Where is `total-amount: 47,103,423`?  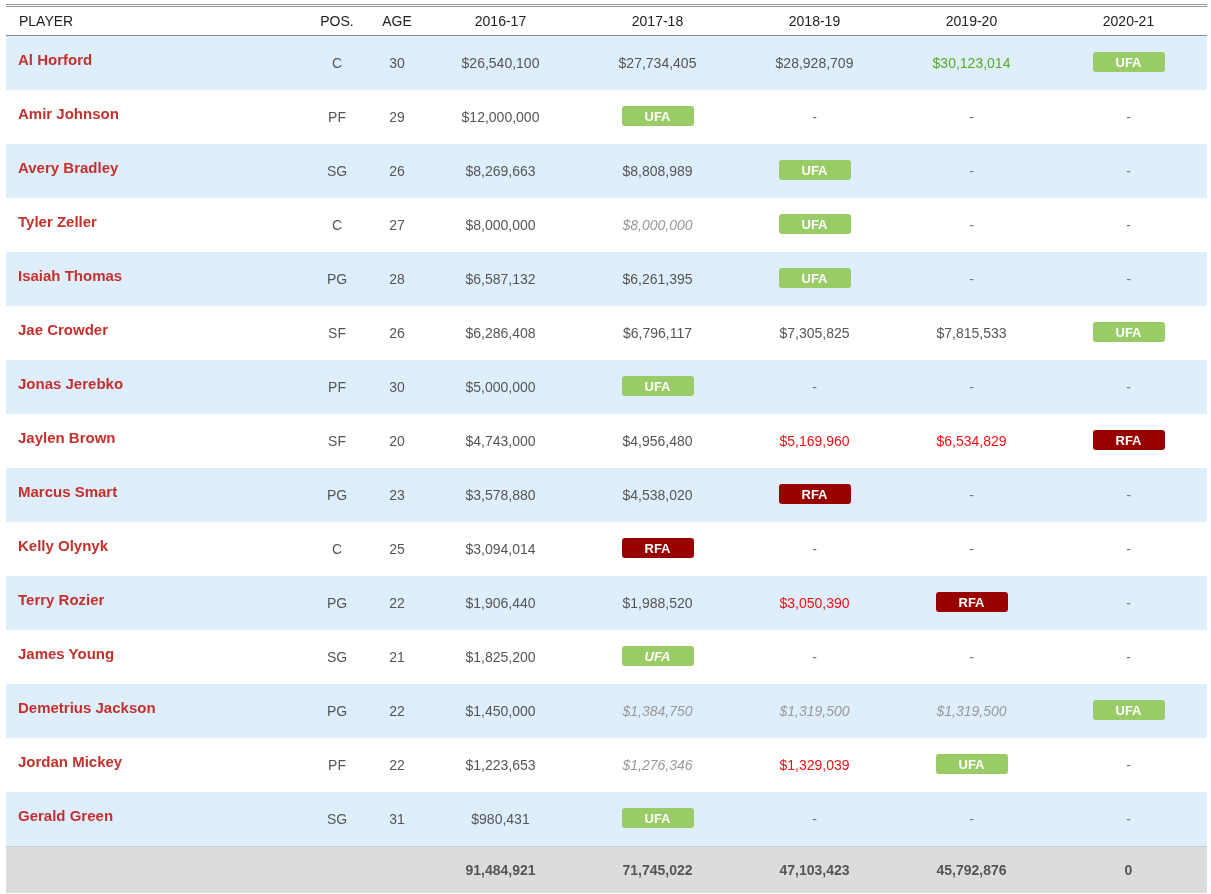
total-amount: 47,103,423 is located at coordinates (814, 870).